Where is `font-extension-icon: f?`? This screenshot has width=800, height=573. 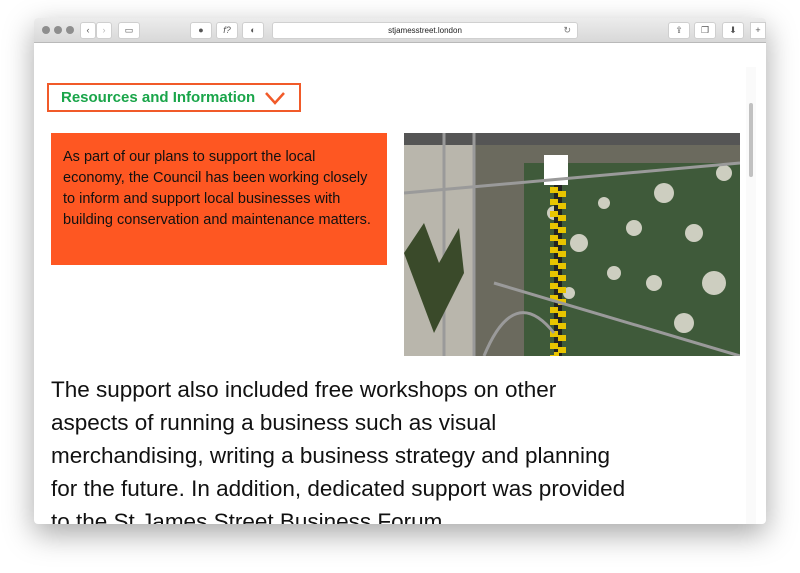 font-extension-icon: f? is located at coordinates (227, 30).